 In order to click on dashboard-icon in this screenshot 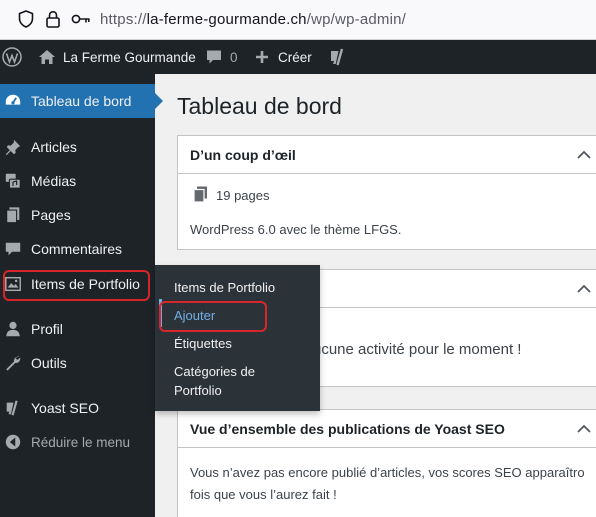, I will do `click(13, 99)`.